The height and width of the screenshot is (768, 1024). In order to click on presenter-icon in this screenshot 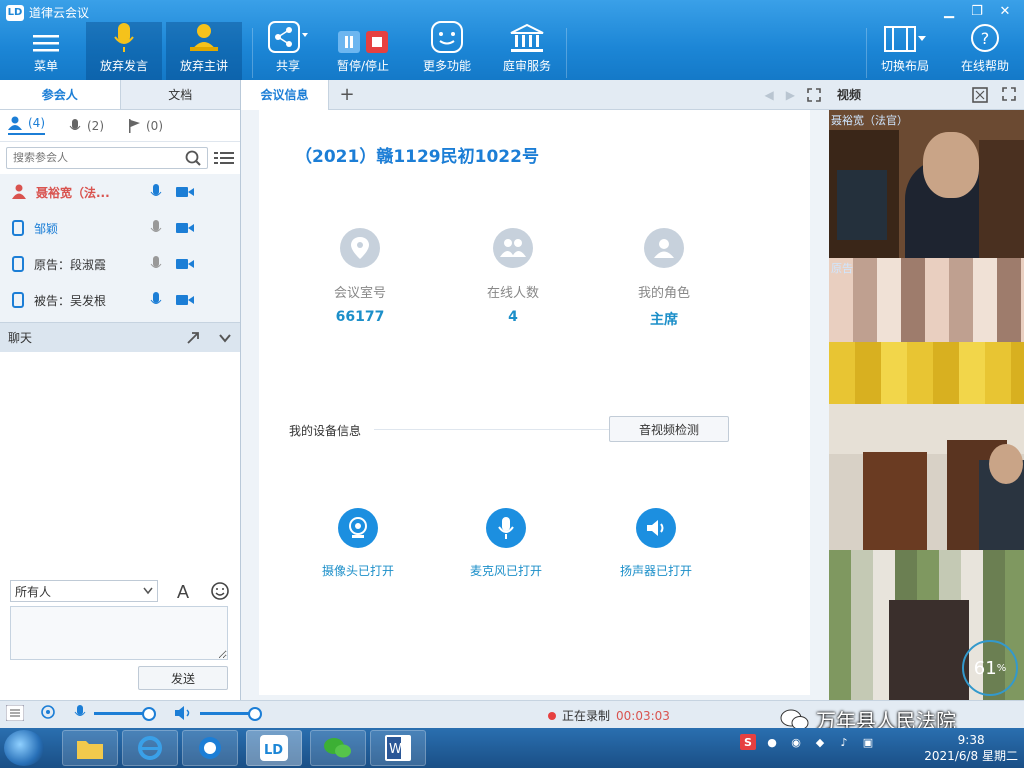, I will do `click(204, 38)`.